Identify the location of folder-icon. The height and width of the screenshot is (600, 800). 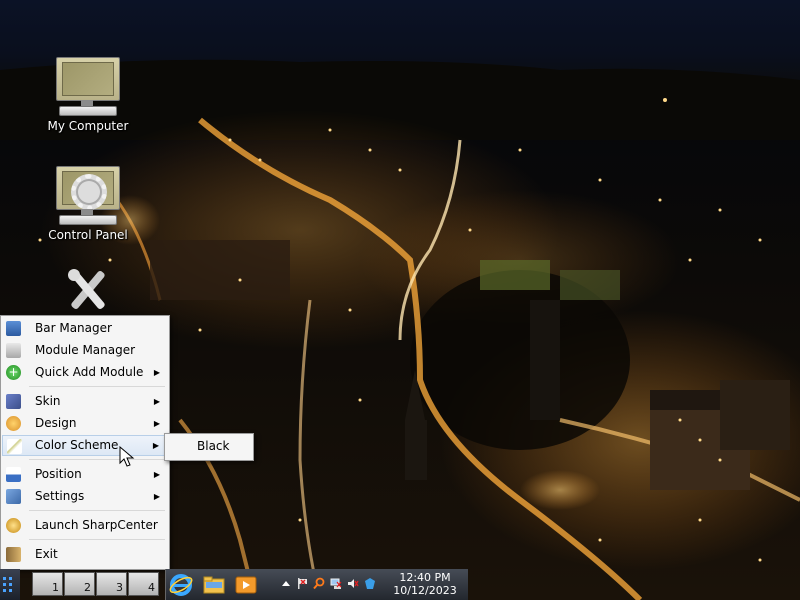
(214, 585).